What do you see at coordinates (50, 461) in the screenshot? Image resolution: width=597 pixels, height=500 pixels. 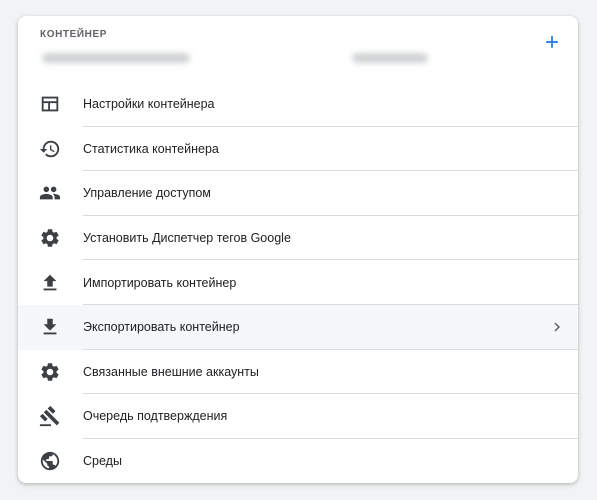 I see `globe-icon` at bounding box center [50, 461].